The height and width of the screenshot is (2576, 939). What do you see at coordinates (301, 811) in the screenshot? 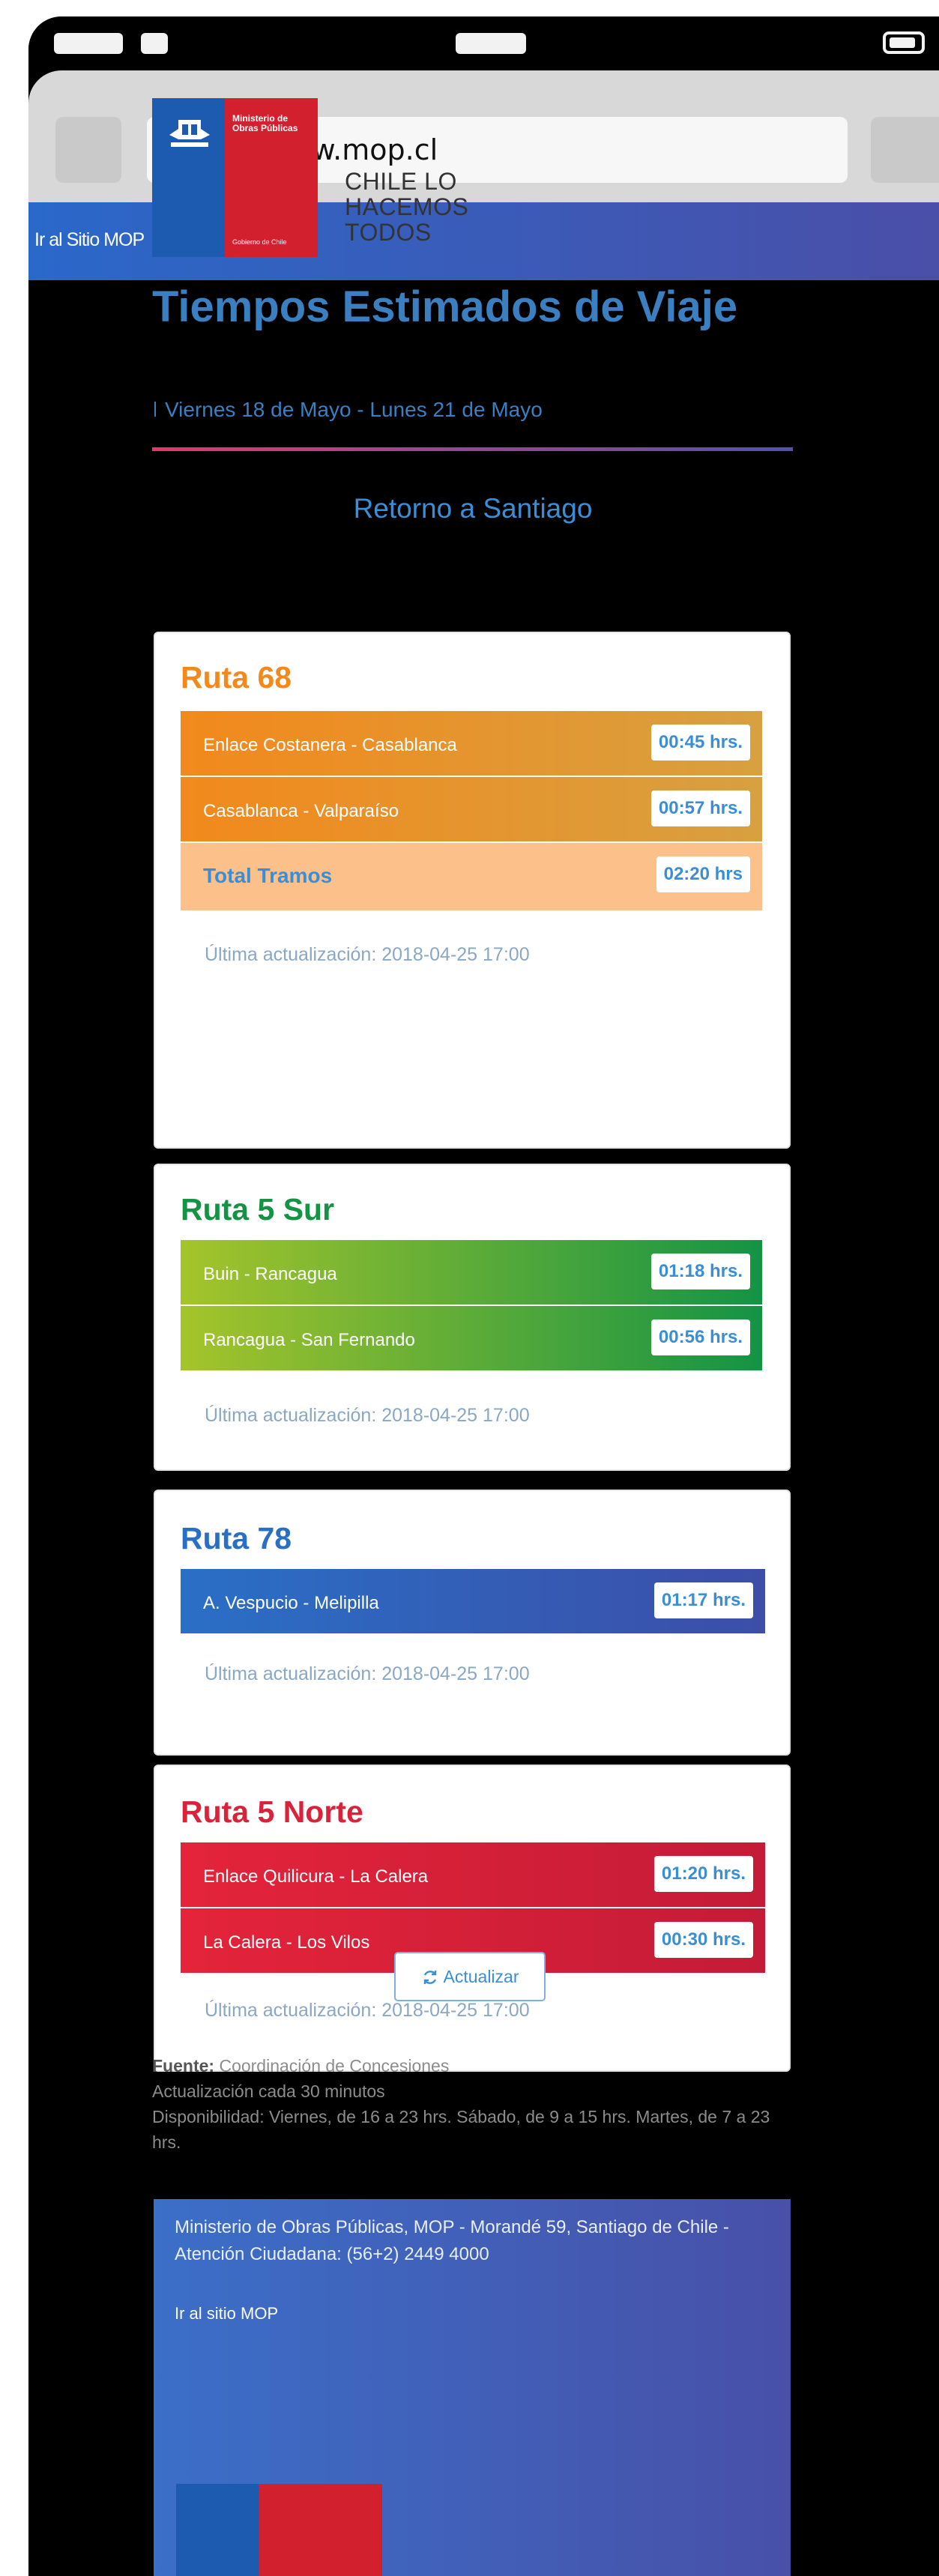
I see `segment-name: Casablanca - Valparaíso` at bounding box center [301, 811].